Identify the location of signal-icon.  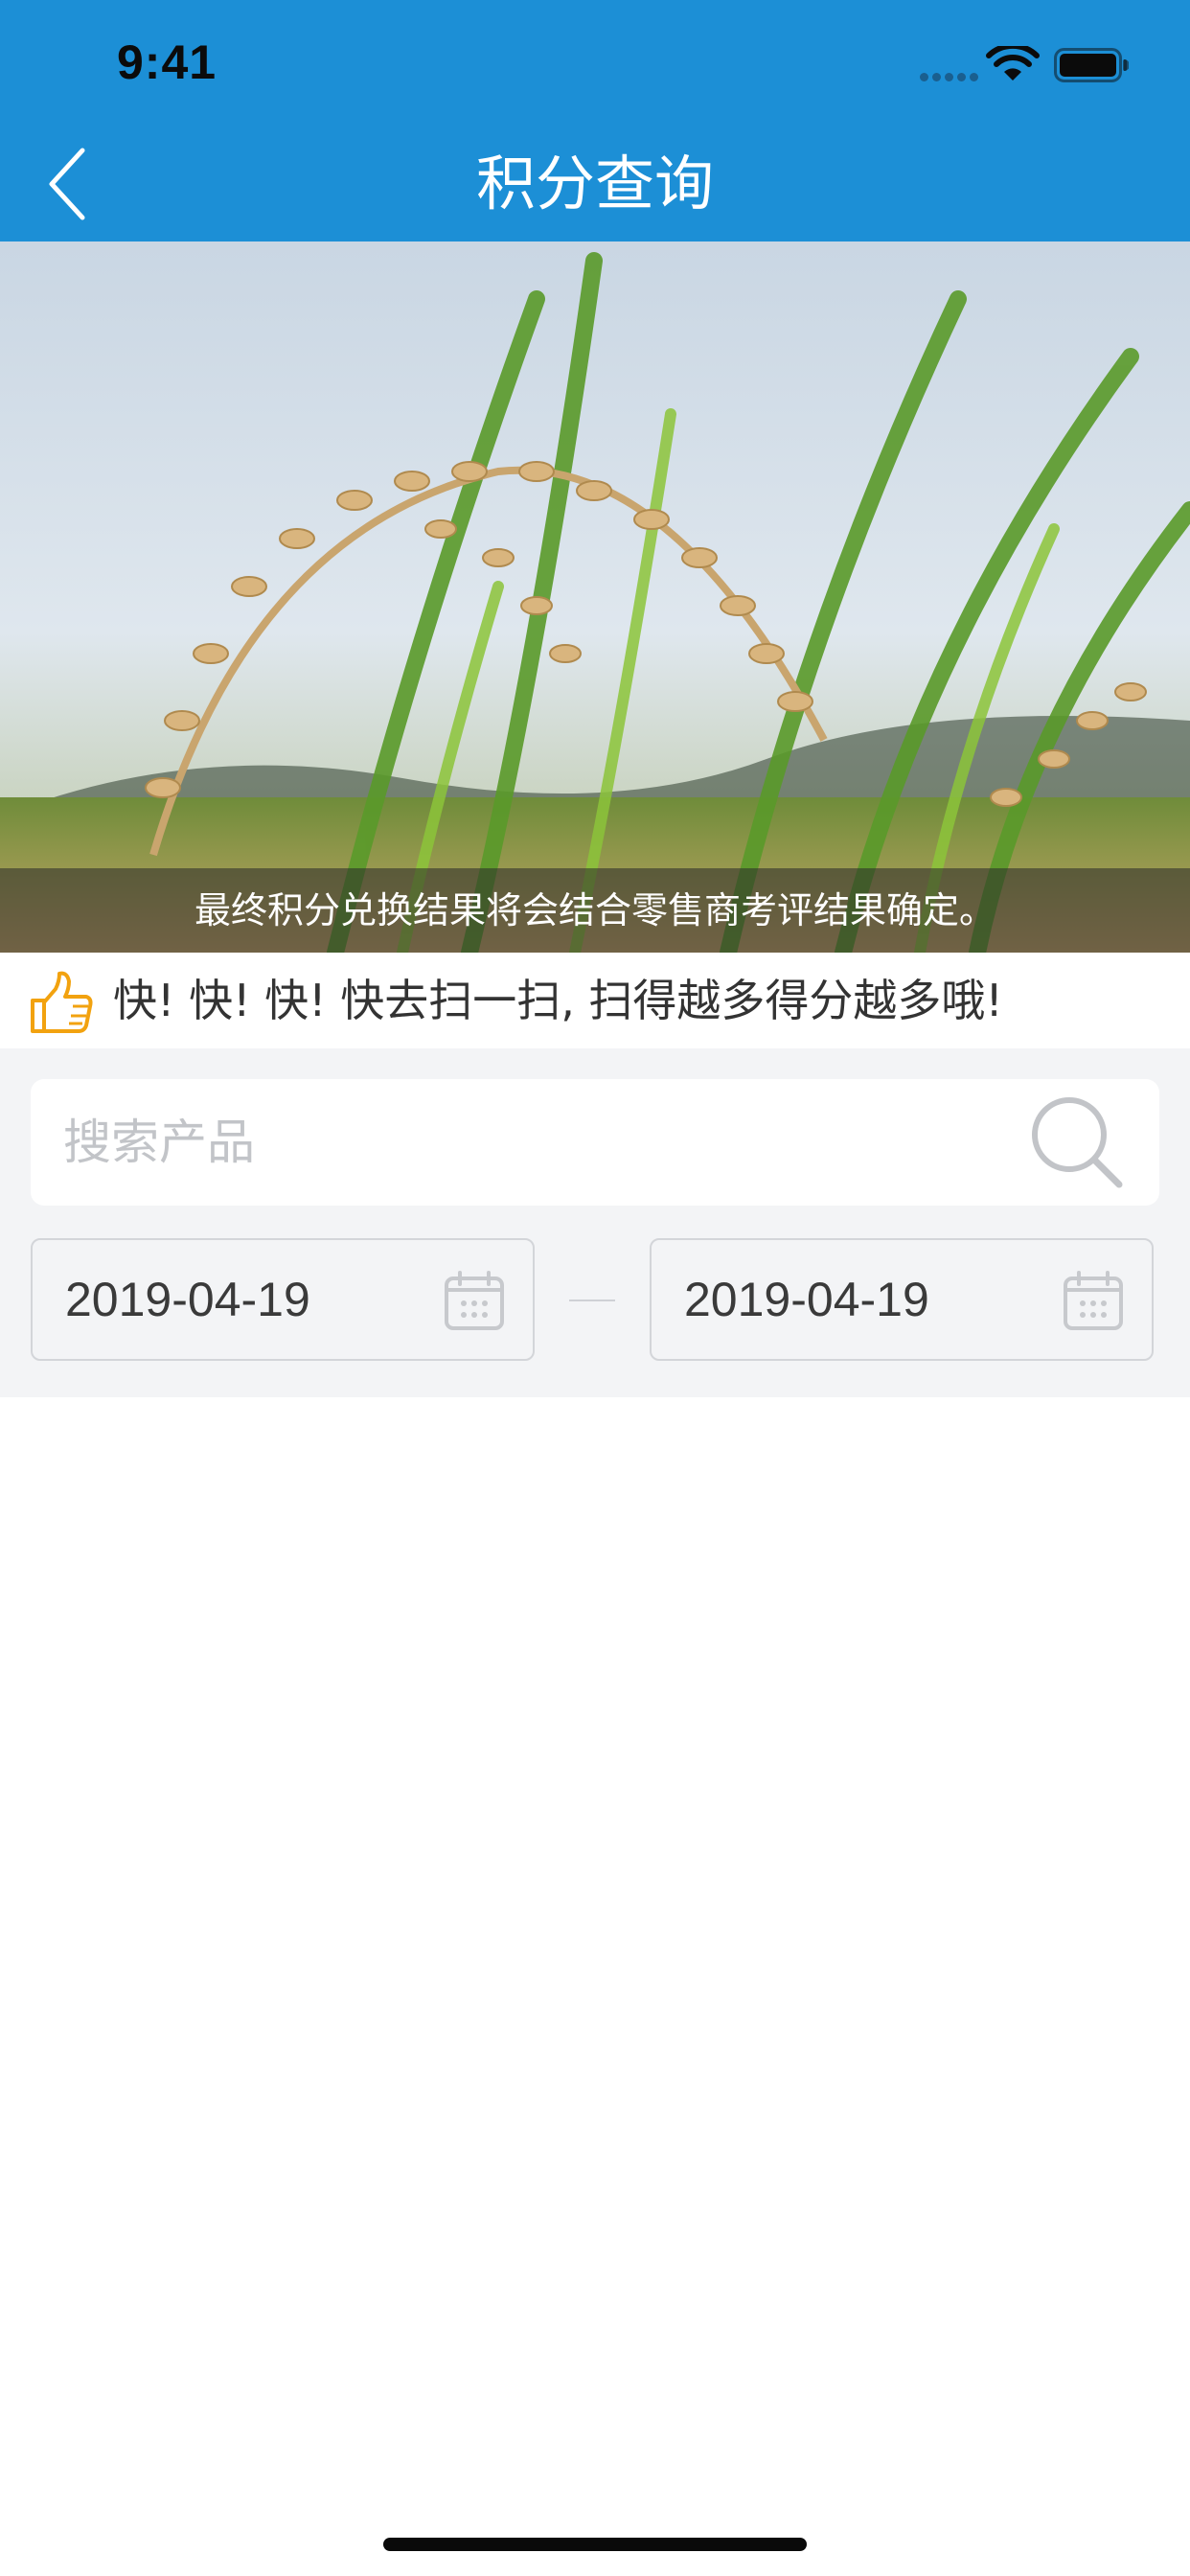
(950, 77).